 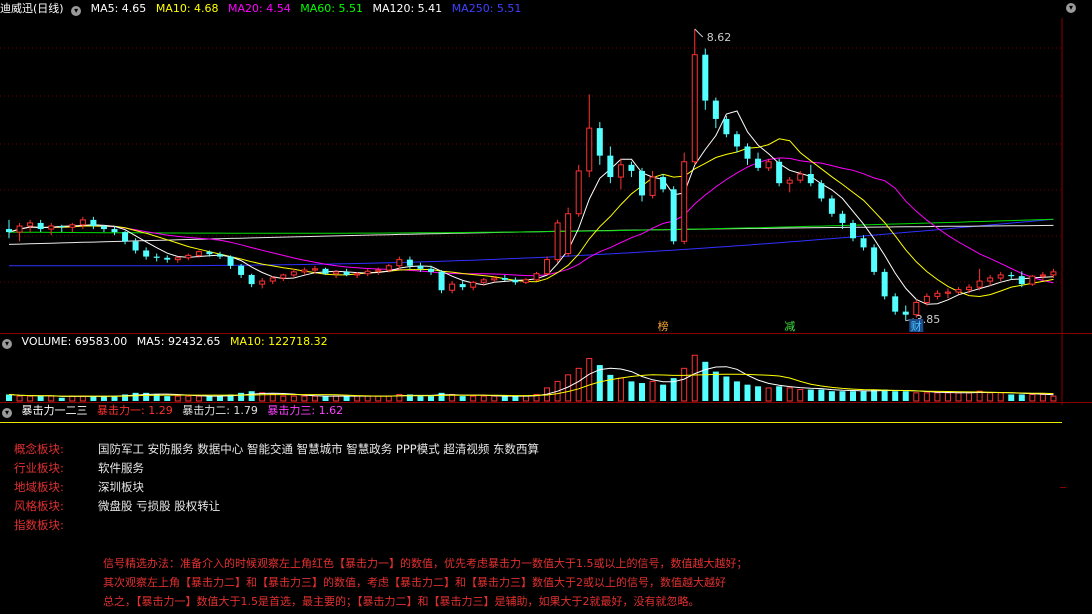 What do you see at coordinates (121, 468) in the screenshot?
I see `industry-sector-value: 软件服务` at bounding box center [121, 468].